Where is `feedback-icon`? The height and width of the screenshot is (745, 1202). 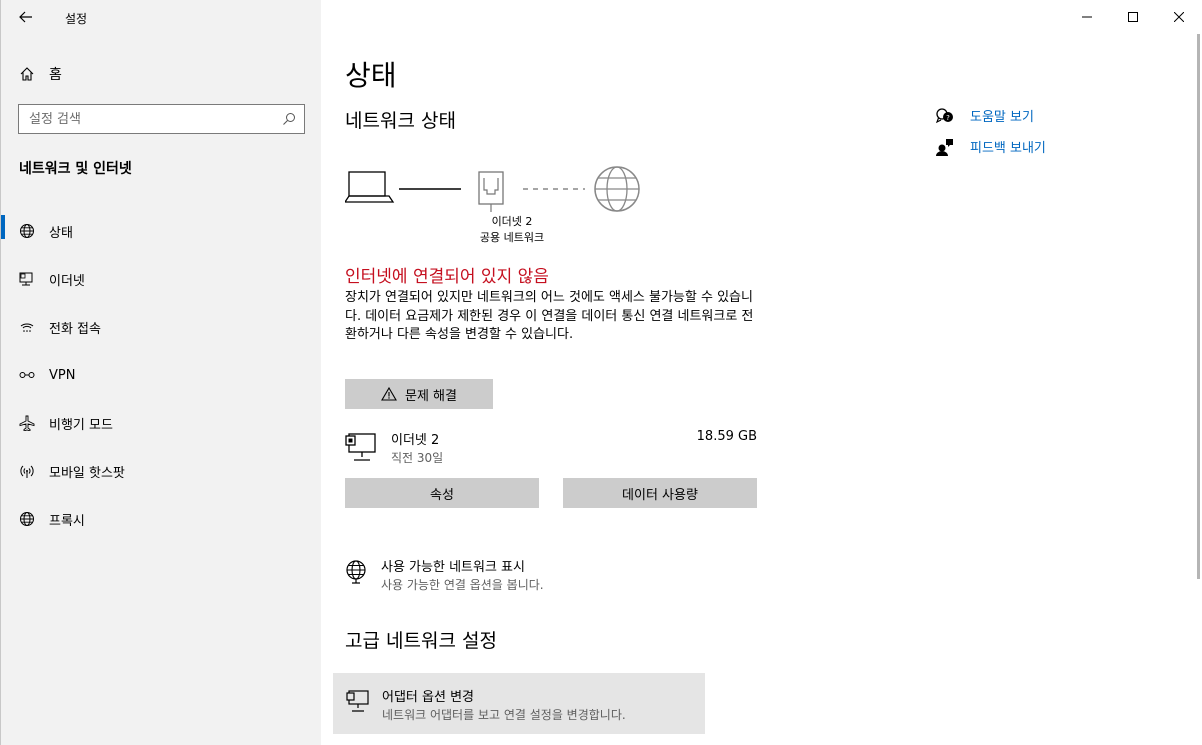
feedback-icon is located at coordinates (946, 147).